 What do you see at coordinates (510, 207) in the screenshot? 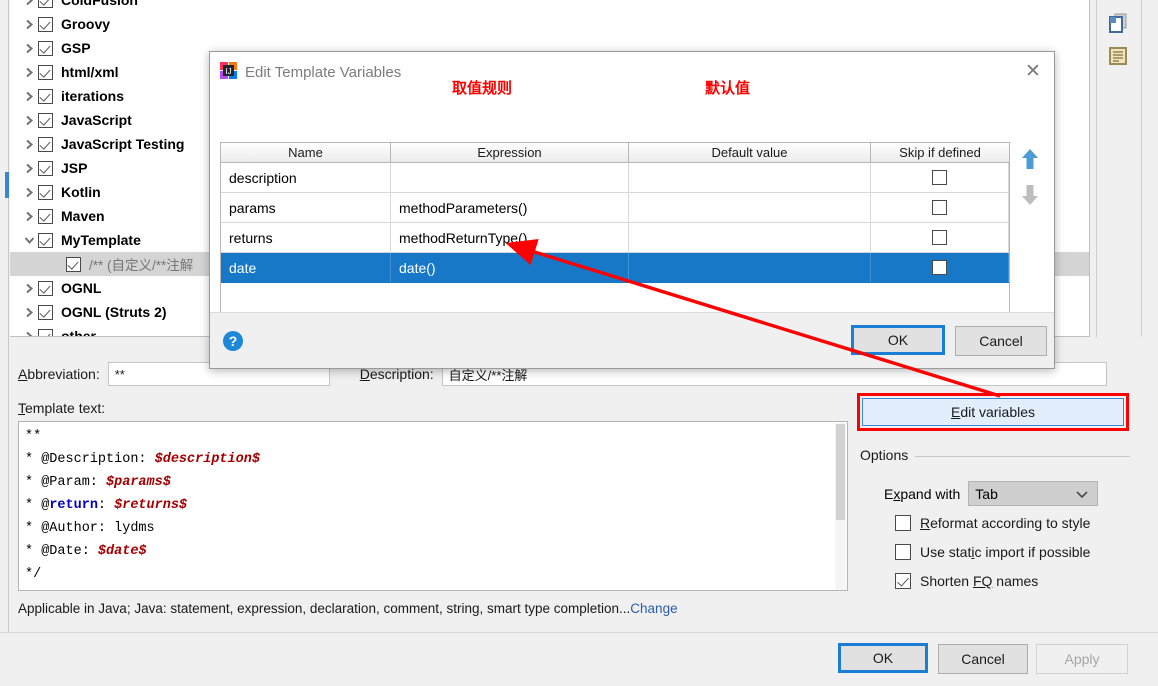
I see `cell-expression: methodParameters()` at bounding box center [510, 207].